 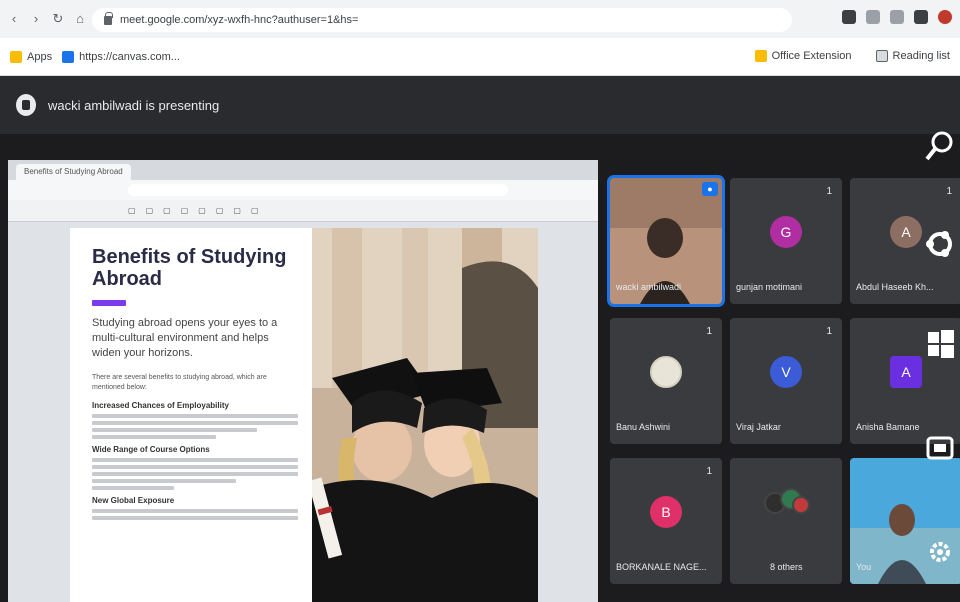 I want to click on document-title: Benefits of Studying Abroad, so click(x=189, y=268).